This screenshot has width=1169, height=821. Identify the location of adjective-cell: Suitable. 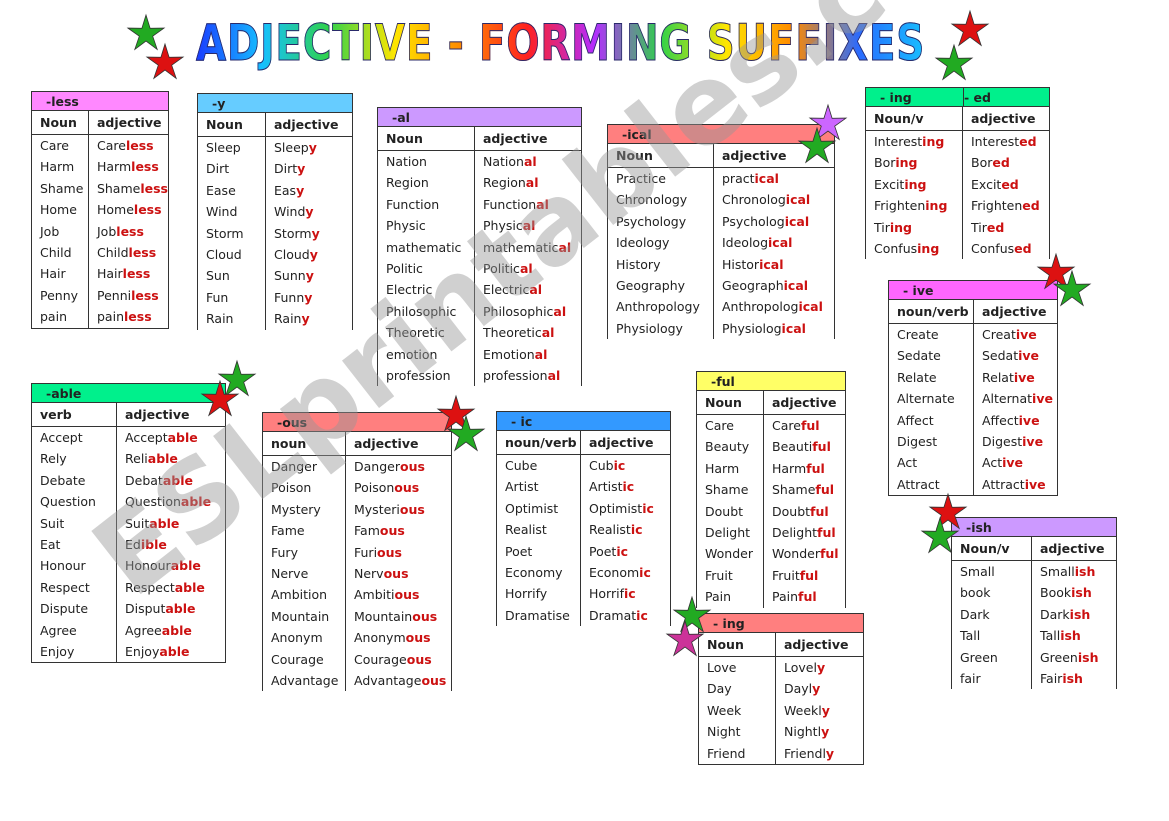
(171, 523).